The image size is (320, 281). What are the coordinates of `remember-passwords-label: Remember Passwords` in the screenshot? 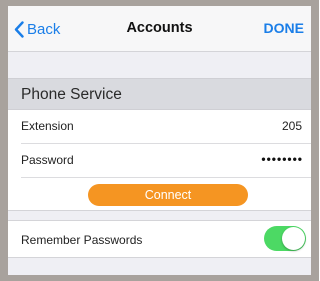 It's located at (82, 240).